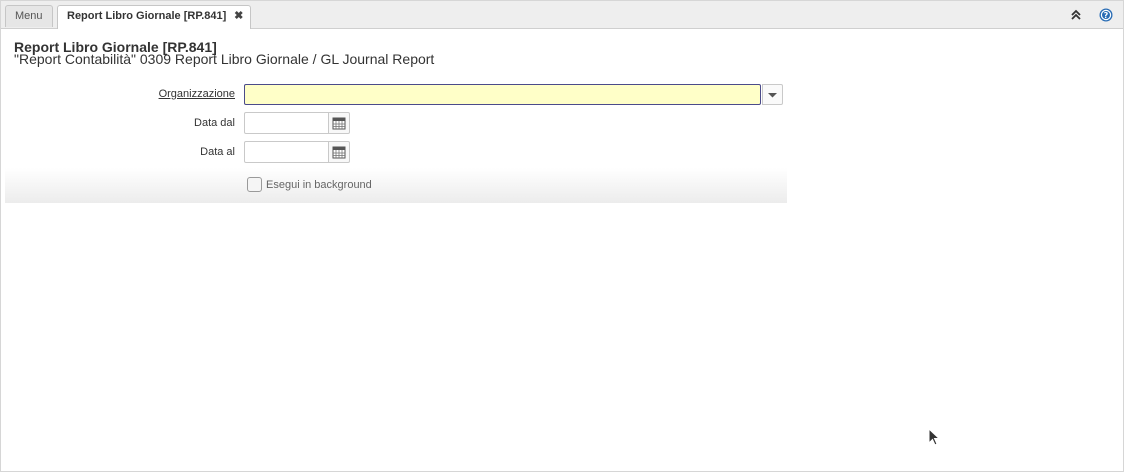  I want to click on data-al-calendar-button, so click(339, 152).